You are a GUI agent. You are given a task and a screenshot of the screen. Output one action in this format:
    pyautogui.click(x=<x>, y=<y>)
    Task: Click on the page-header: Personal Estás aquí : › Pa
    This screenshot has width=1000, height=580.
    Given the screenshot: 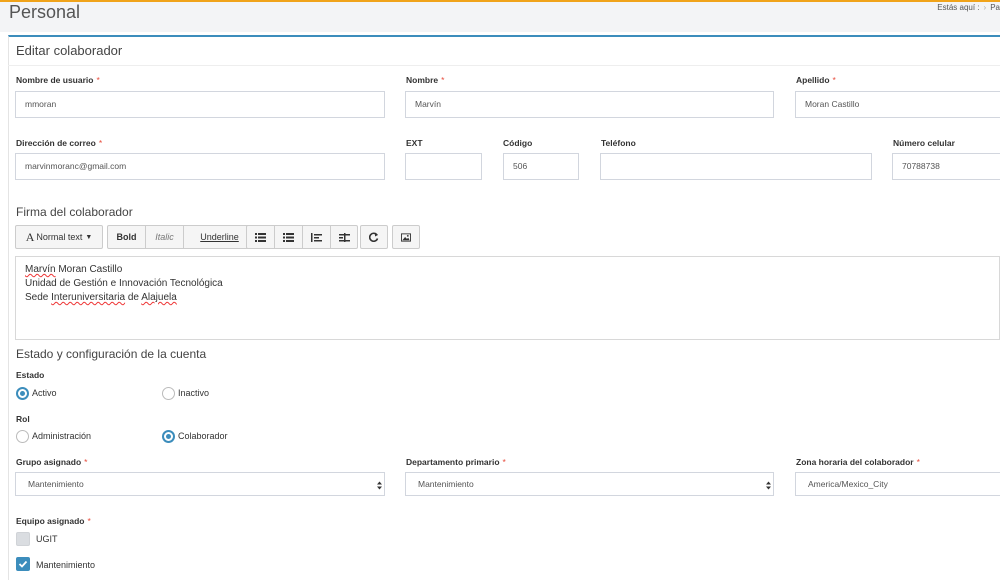 What is the action you would take?
    pyautogui.click(x=500, y=17)
    